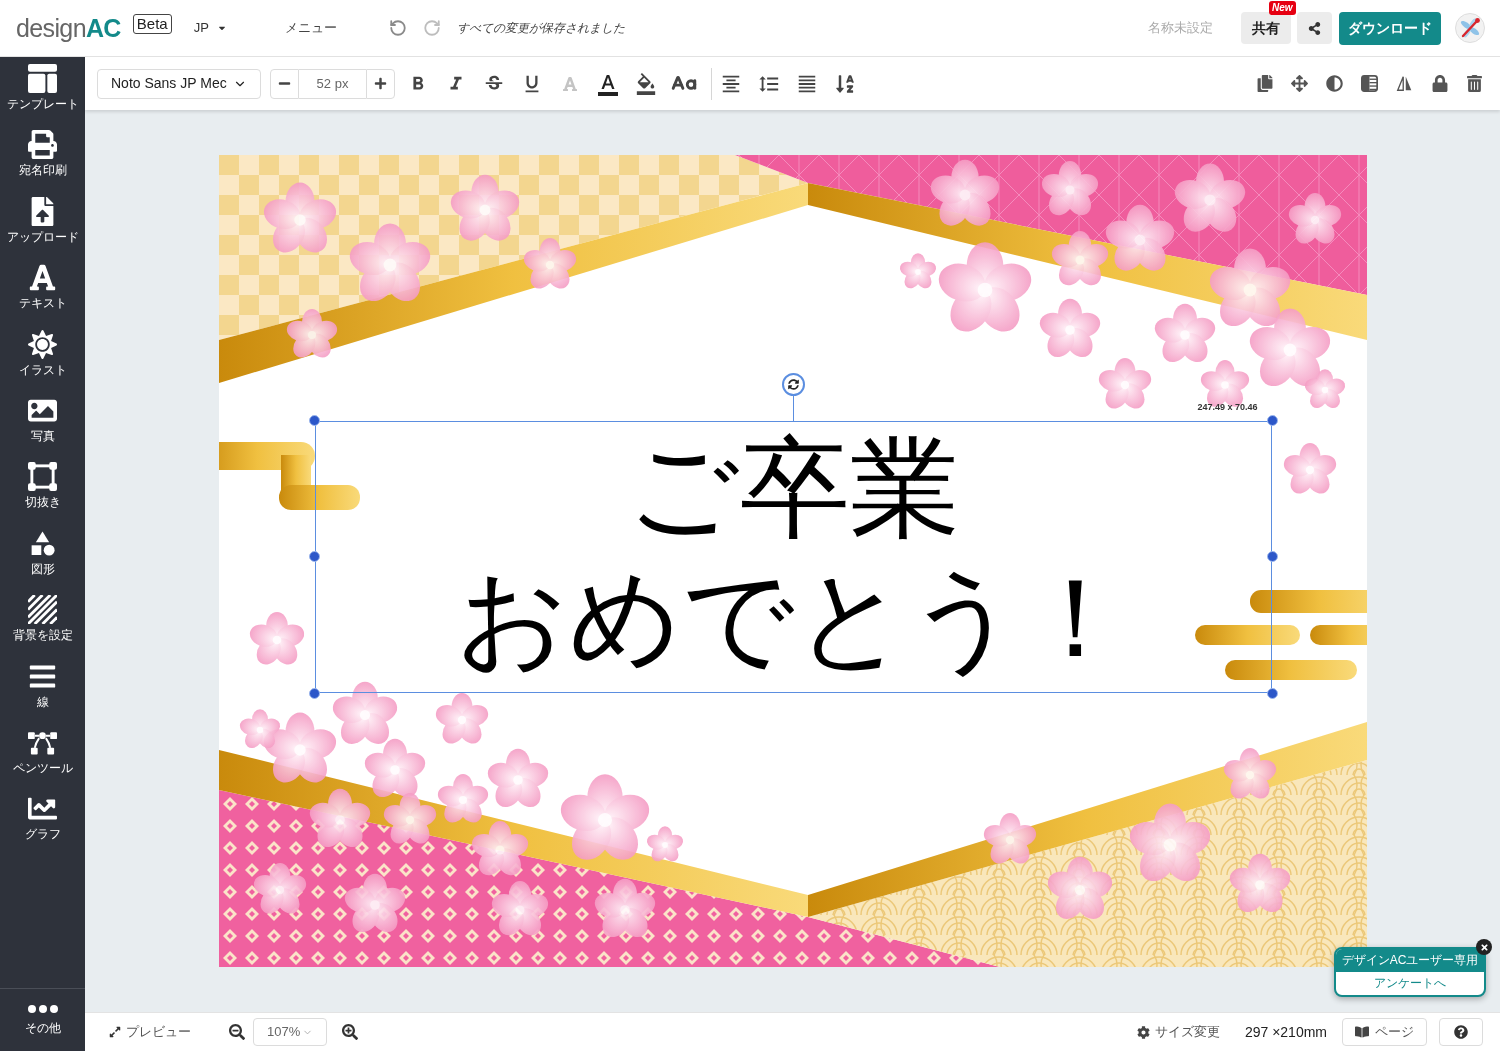 The image size is (1500, 1051). What do you see at coordinates (845, 83) in the screenshot?
I see `sort-alpha-down-icon` at bounding box center [845, 83].